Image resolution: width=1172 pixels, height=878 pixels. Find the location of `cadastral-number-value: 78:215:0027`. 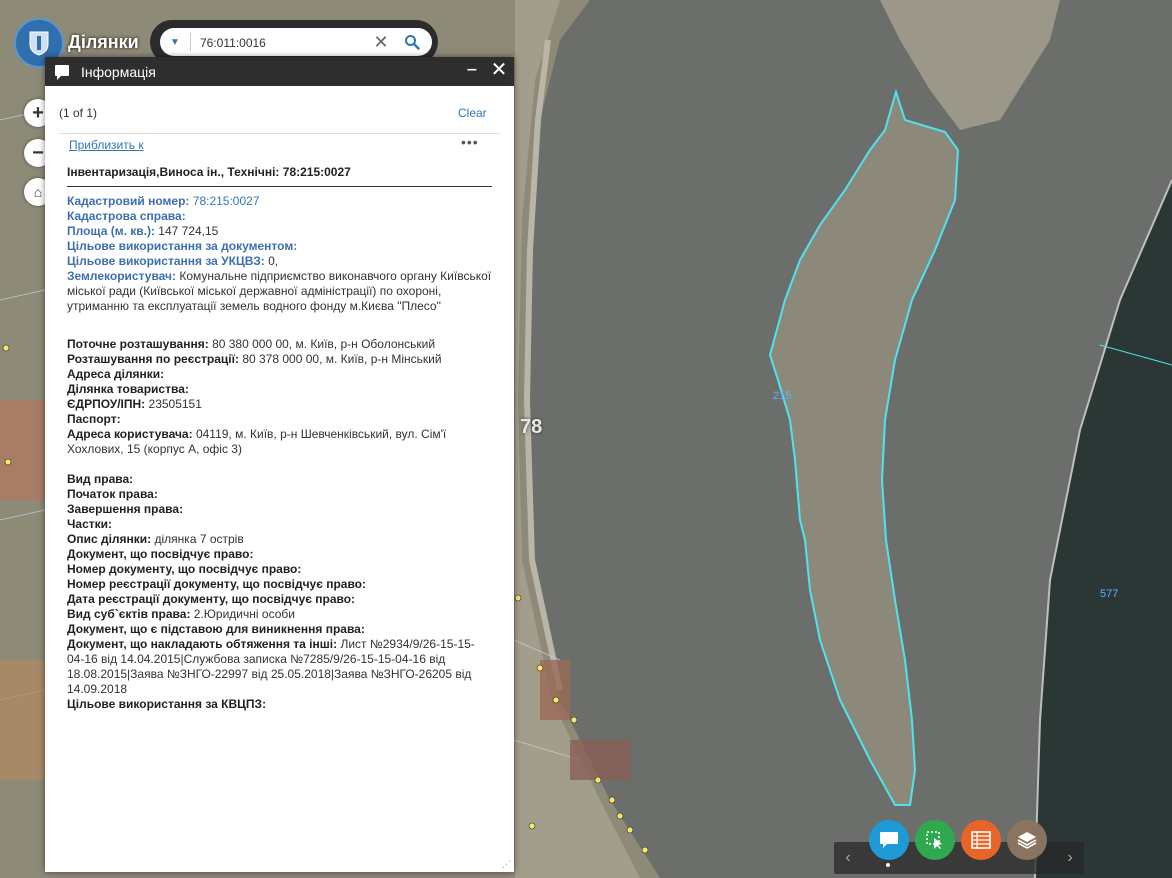

cadastral-number-value: 78:215:0027 is located at coordinates (226, 201).